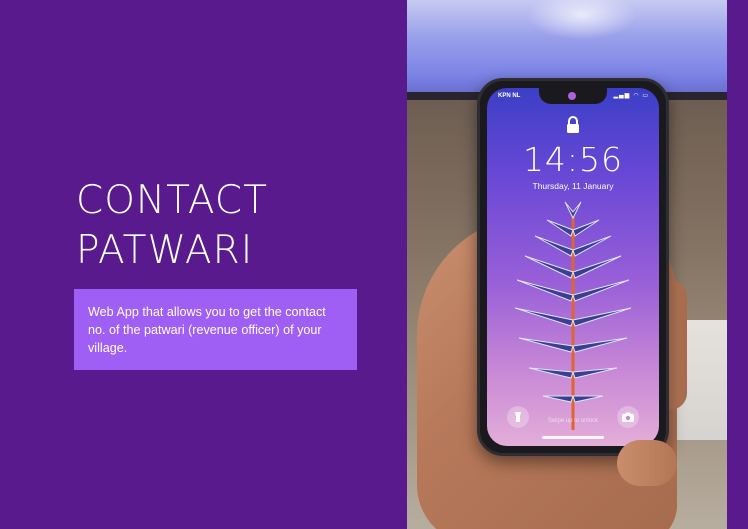 The width and height of the screenshot is (748, 529). I want to click on lock-icon, so click(573, 124).